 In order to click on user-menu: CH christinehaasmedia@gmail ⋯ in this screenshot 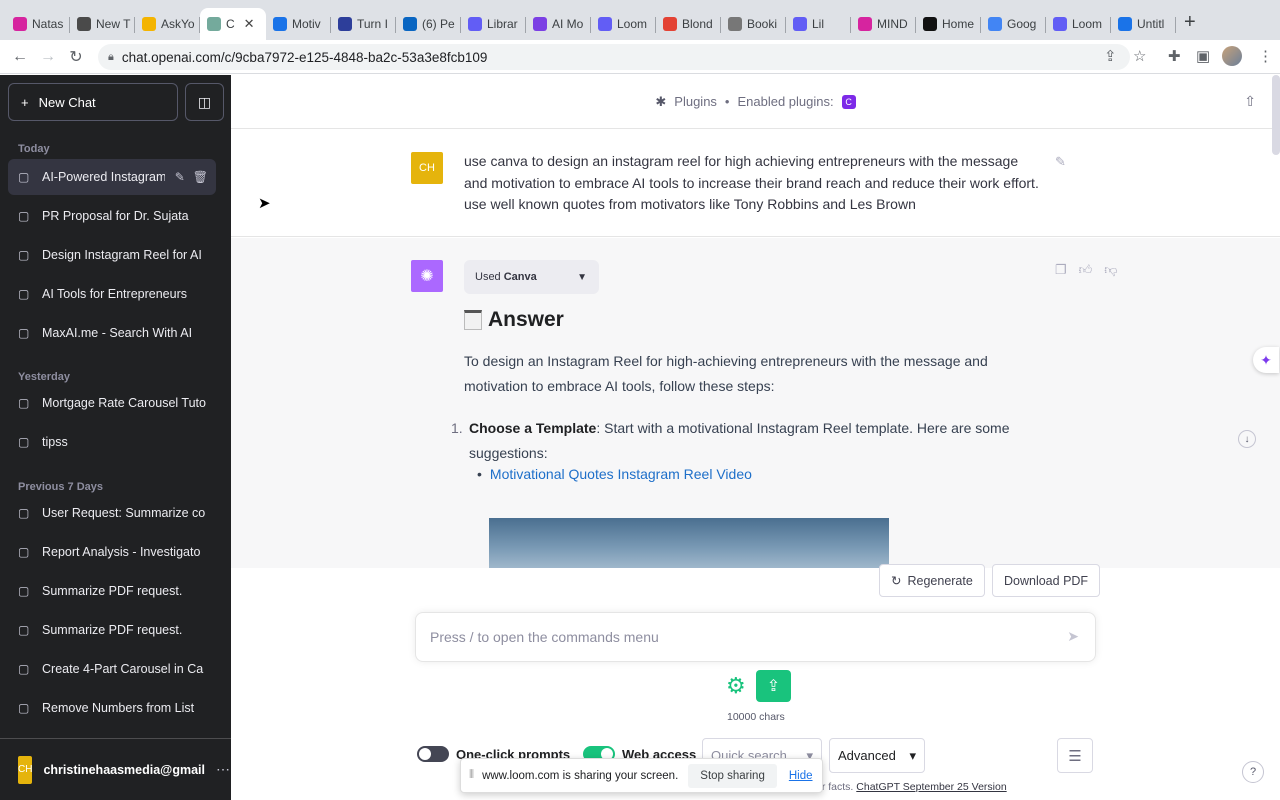, I will do `click(115, 769)`.